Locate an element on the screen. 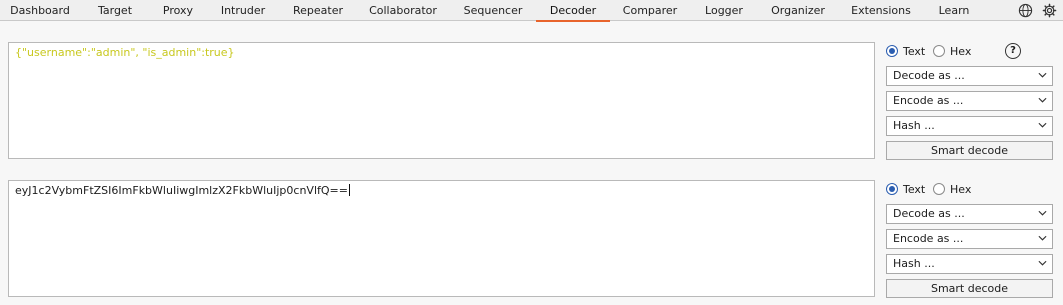  gear-icon is located at coordinates (1049, 10).